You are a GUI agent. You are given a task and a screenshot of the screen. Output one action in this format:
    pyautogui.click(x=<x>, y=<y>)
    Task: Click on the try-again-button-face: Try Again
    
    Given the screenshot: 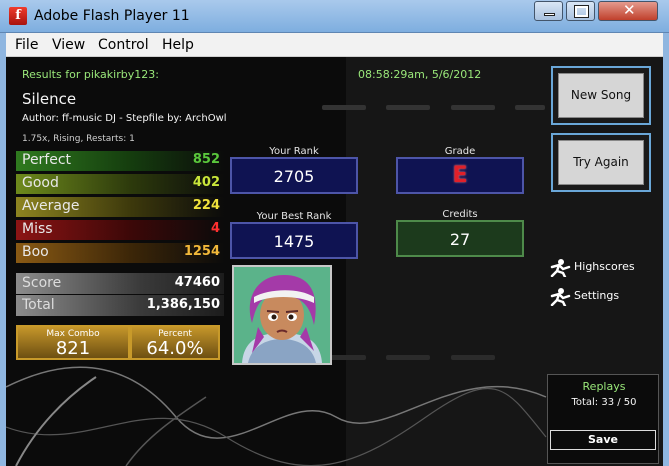 What is the action you would take?
    pyautogui.click(x=601, y=162)
    